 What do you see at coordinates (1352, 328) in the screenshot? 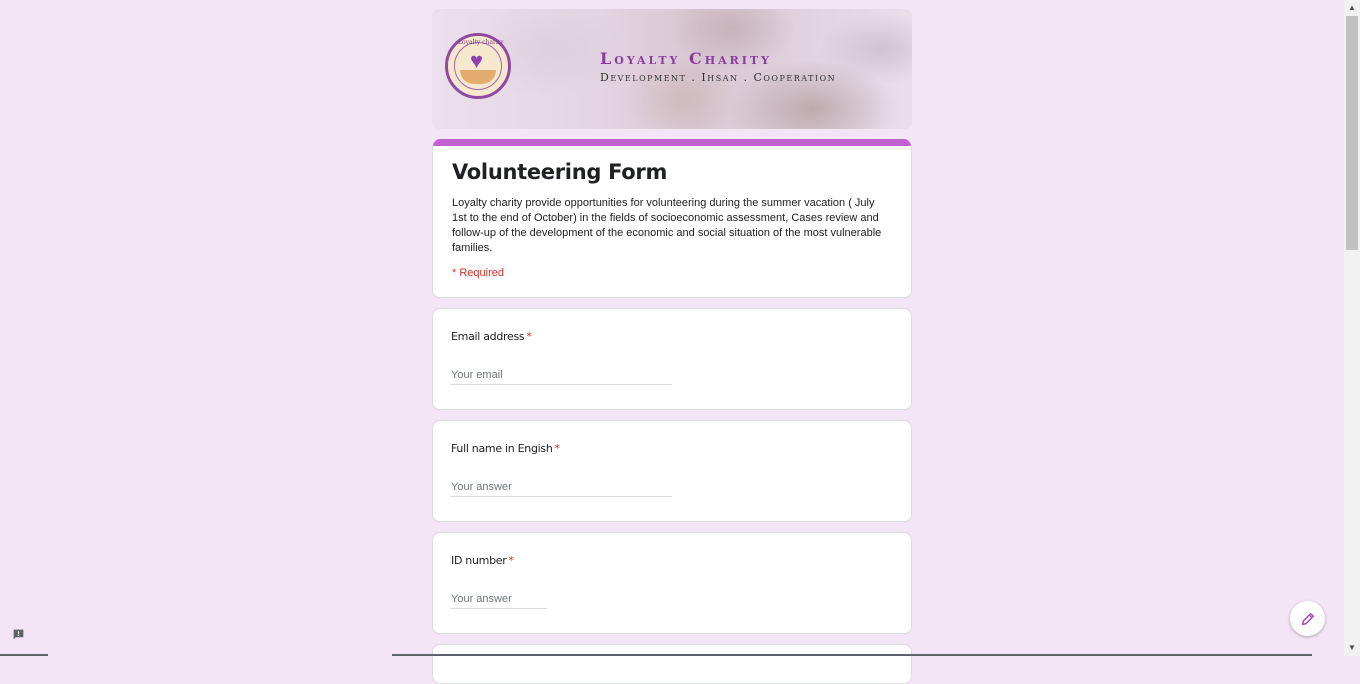
I see `scrollbar: ▲ ▼` at bounding box center [1352, 328].